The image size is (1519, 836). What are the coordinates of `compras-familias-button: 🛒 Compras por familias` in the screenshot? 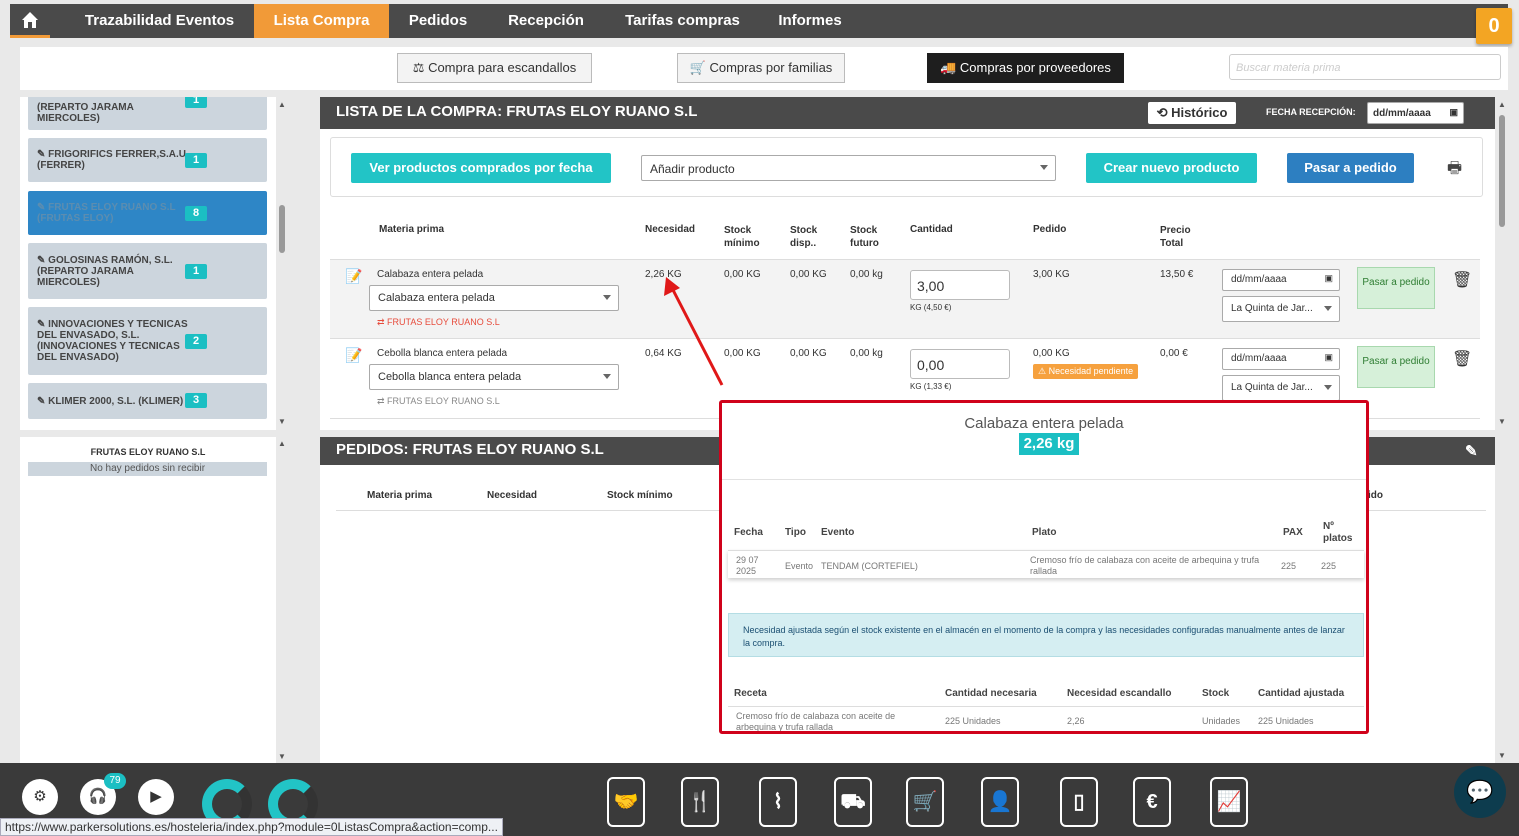 It's located at (761, 68).